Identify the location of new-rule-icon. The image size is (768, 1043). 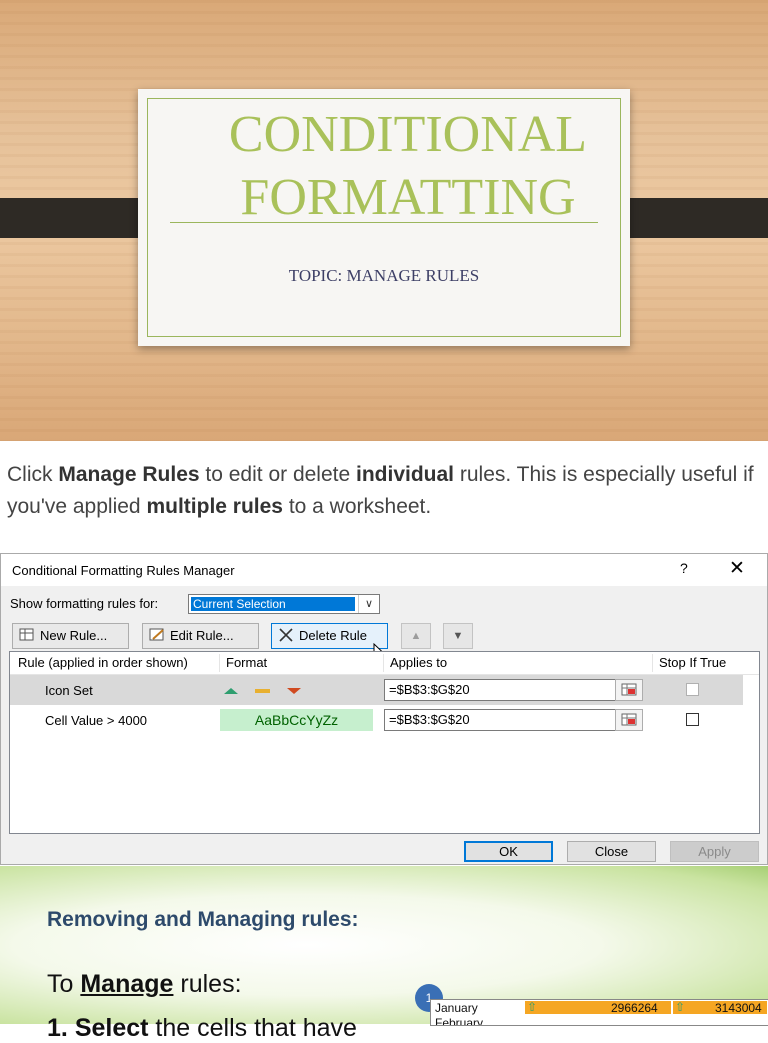
(26, 634).